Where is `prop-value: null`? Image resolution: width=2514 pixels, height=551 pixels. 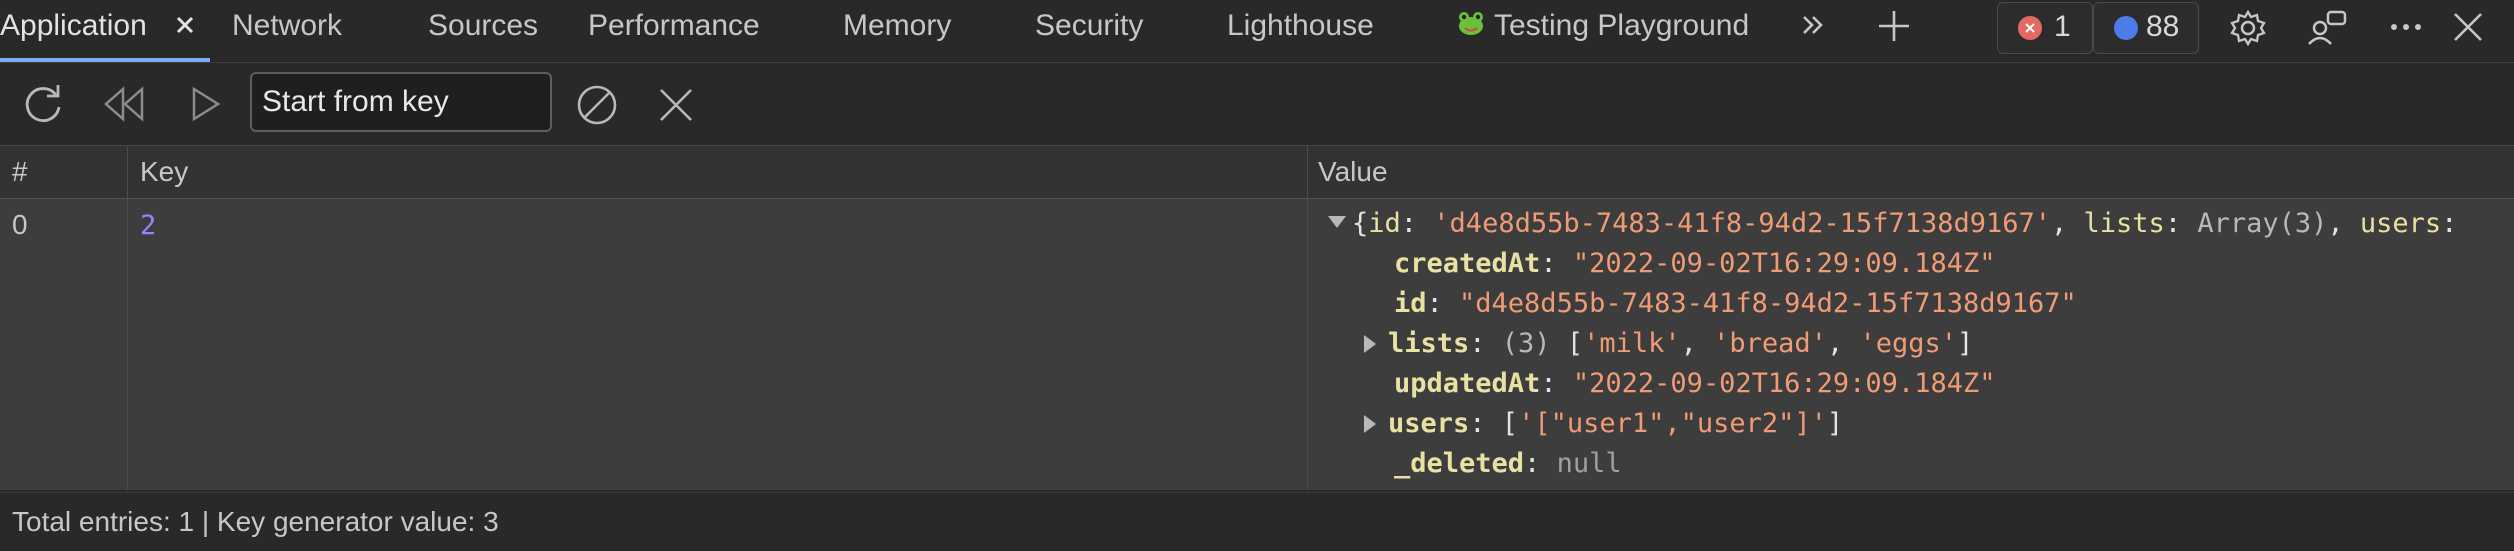
prop-value: null is located at coordinates (1589, 463).